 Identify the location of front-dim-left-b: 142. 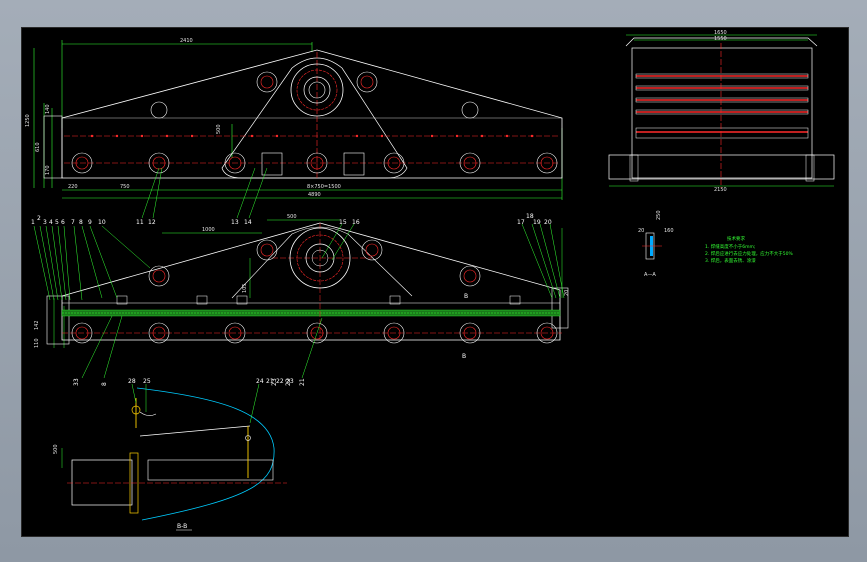
(37, 325).